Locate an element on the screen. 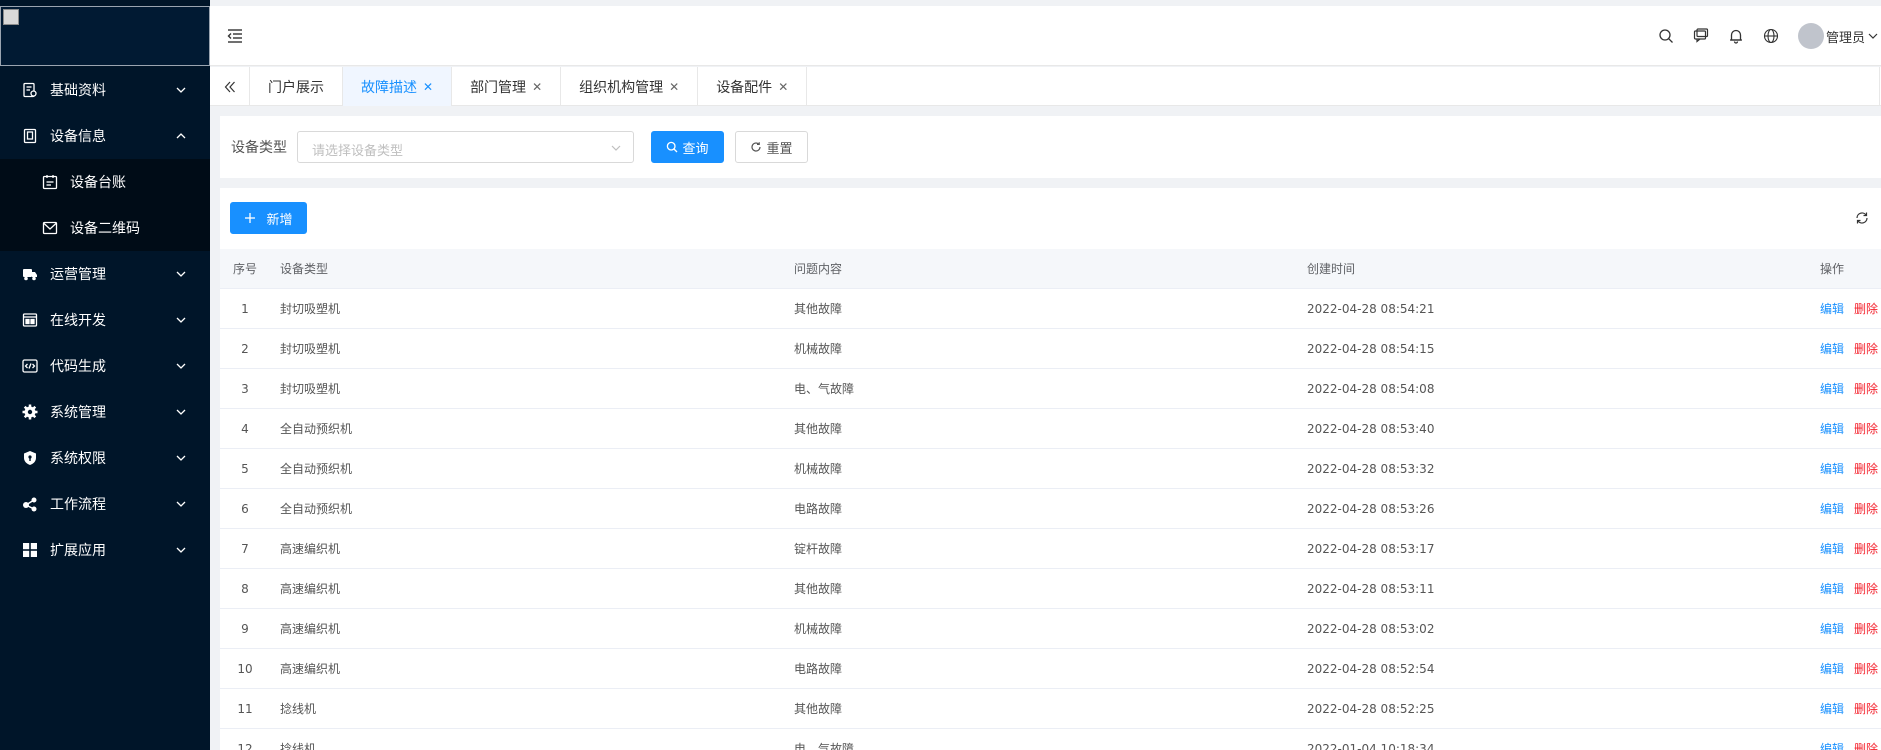 The image size is (1881, 750). tab-portal: 门户展示 is located at coordinates (296, 86).